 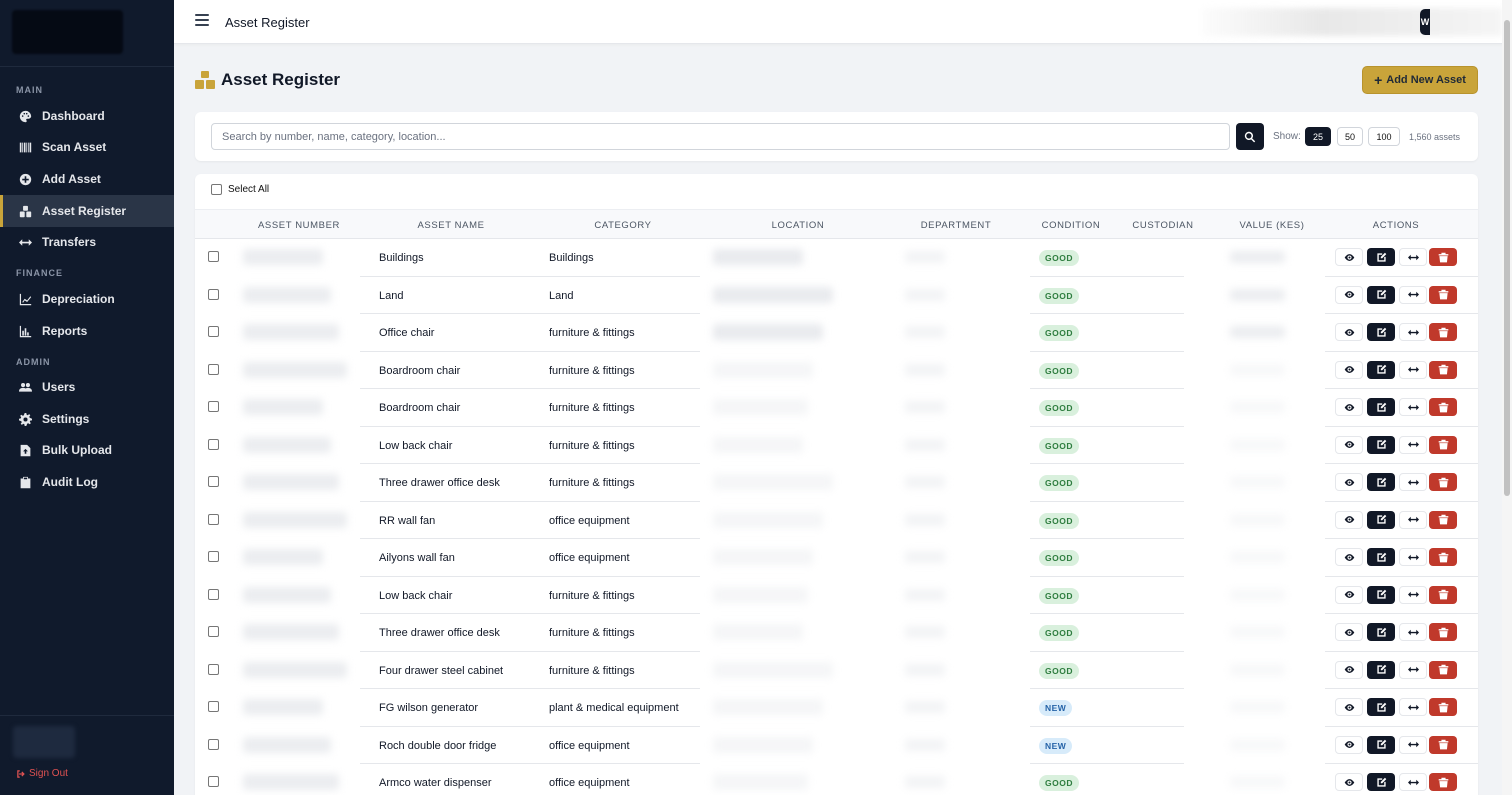 I want to click on table-row: Buildings Buildings GOOD, so click(x=836, y=258).